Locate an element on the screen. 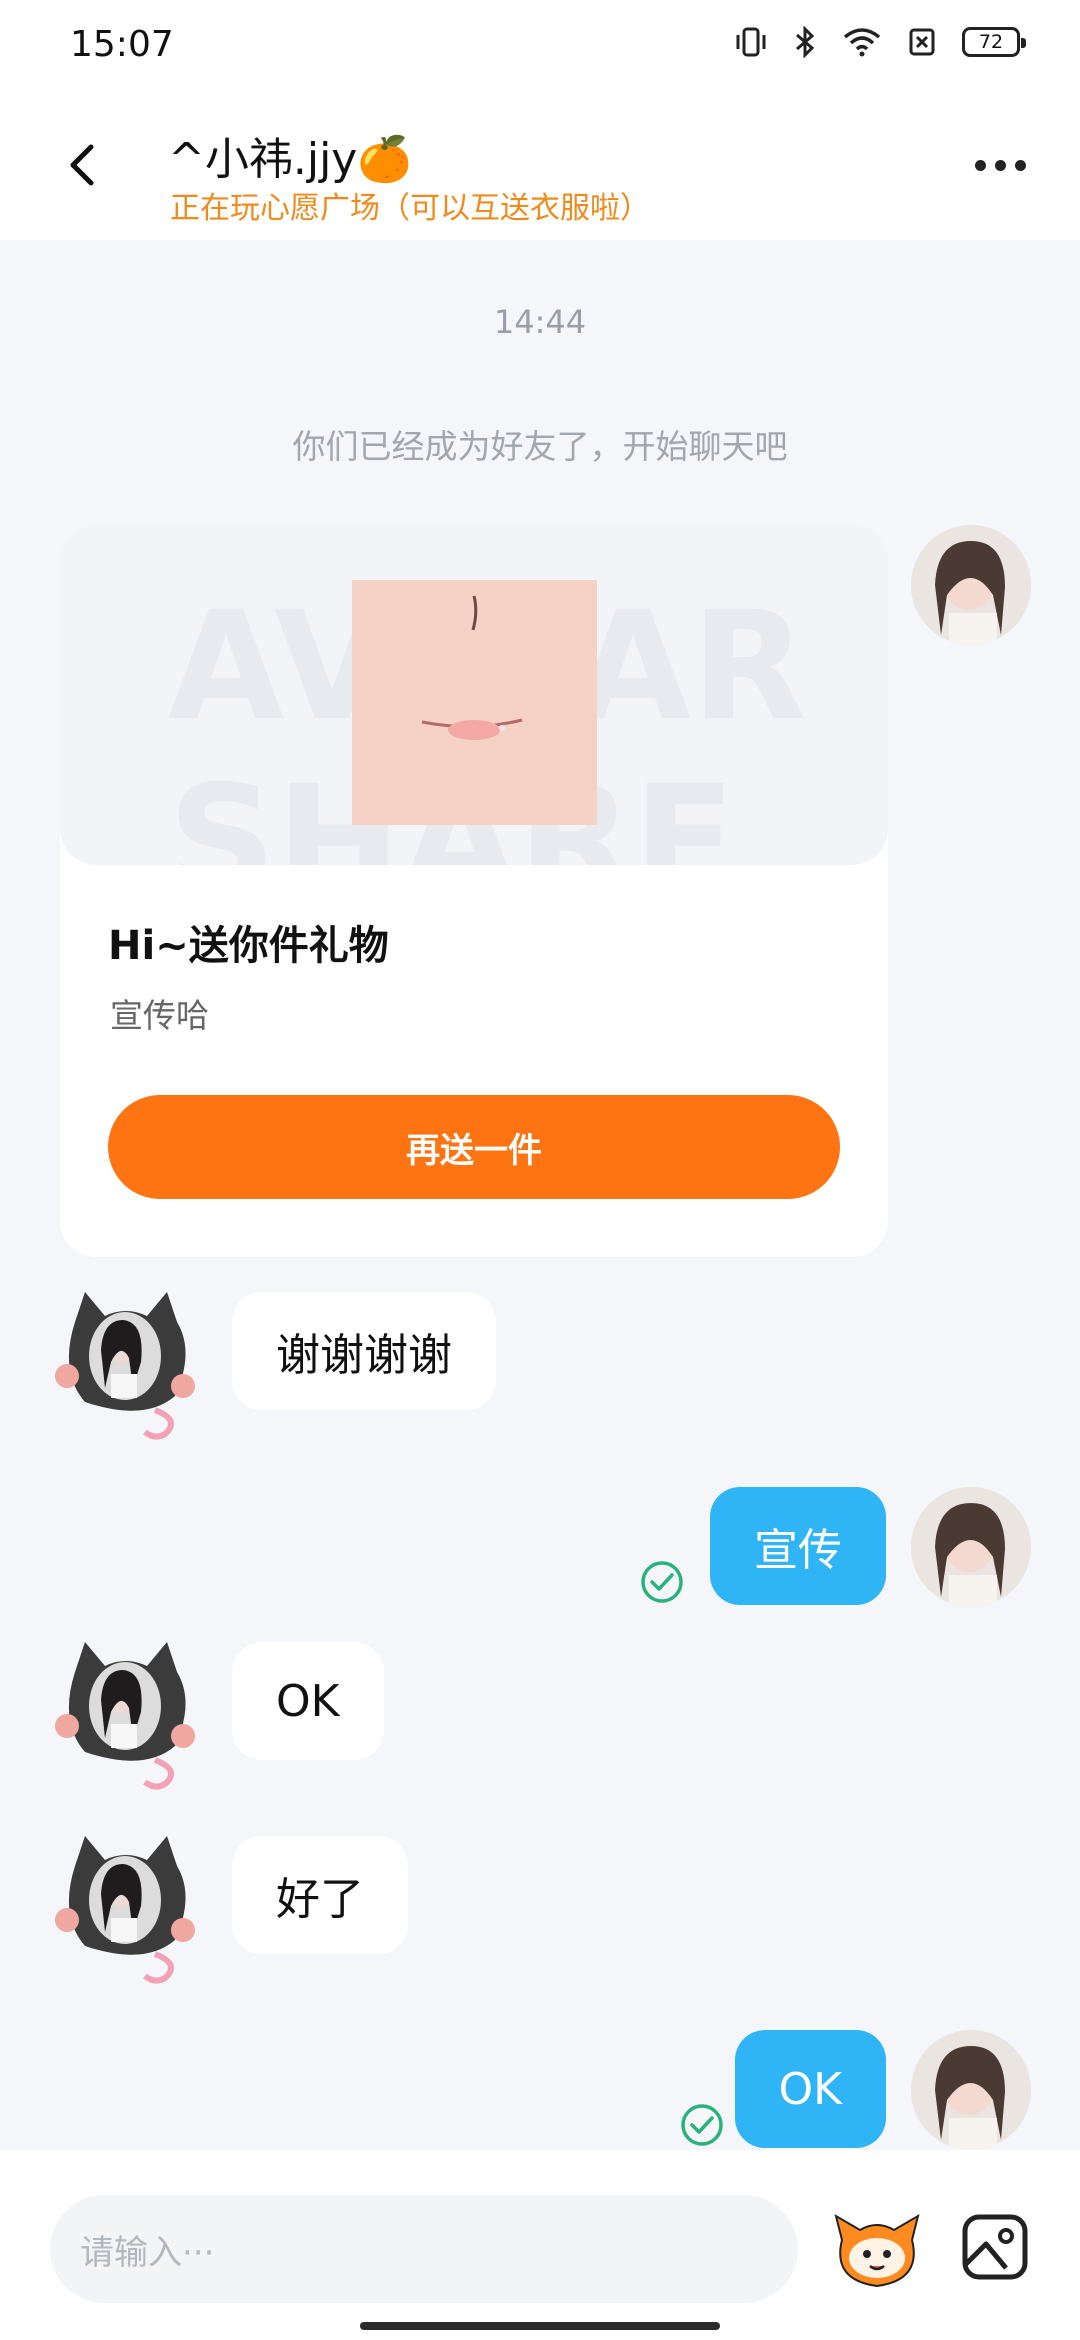  home-indicator is located at coordinates (540, 2326).